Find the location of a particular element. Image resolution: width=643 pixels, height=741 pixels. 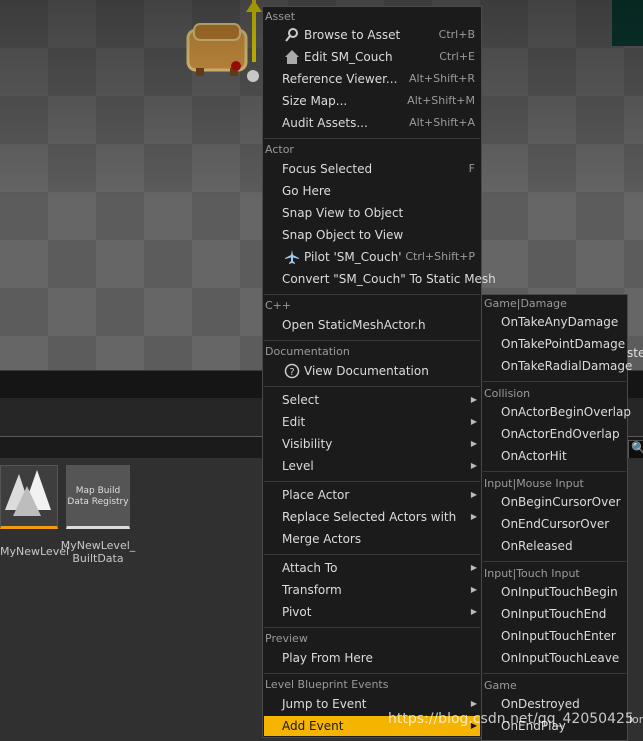

airplane-icon is located at coordinates (292, 257).